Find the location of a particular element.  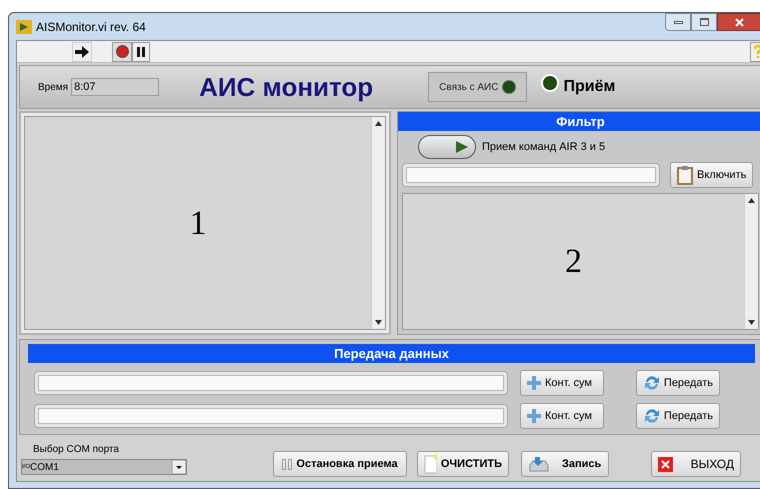

clear-button: ОЧИСТИТЬ is located at coordinates (463, 464).